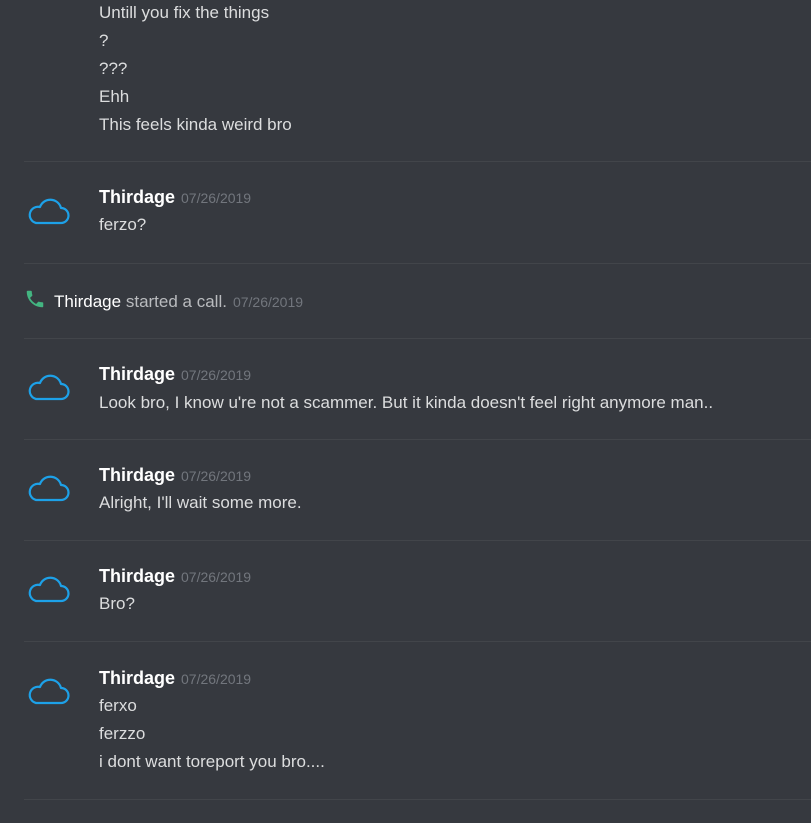 The height and width of the screenshot is (823, 811). What do you see at coordinates (35, 302) in the screenshot?
I see `phone-icon` at bounding box center [35, 302].